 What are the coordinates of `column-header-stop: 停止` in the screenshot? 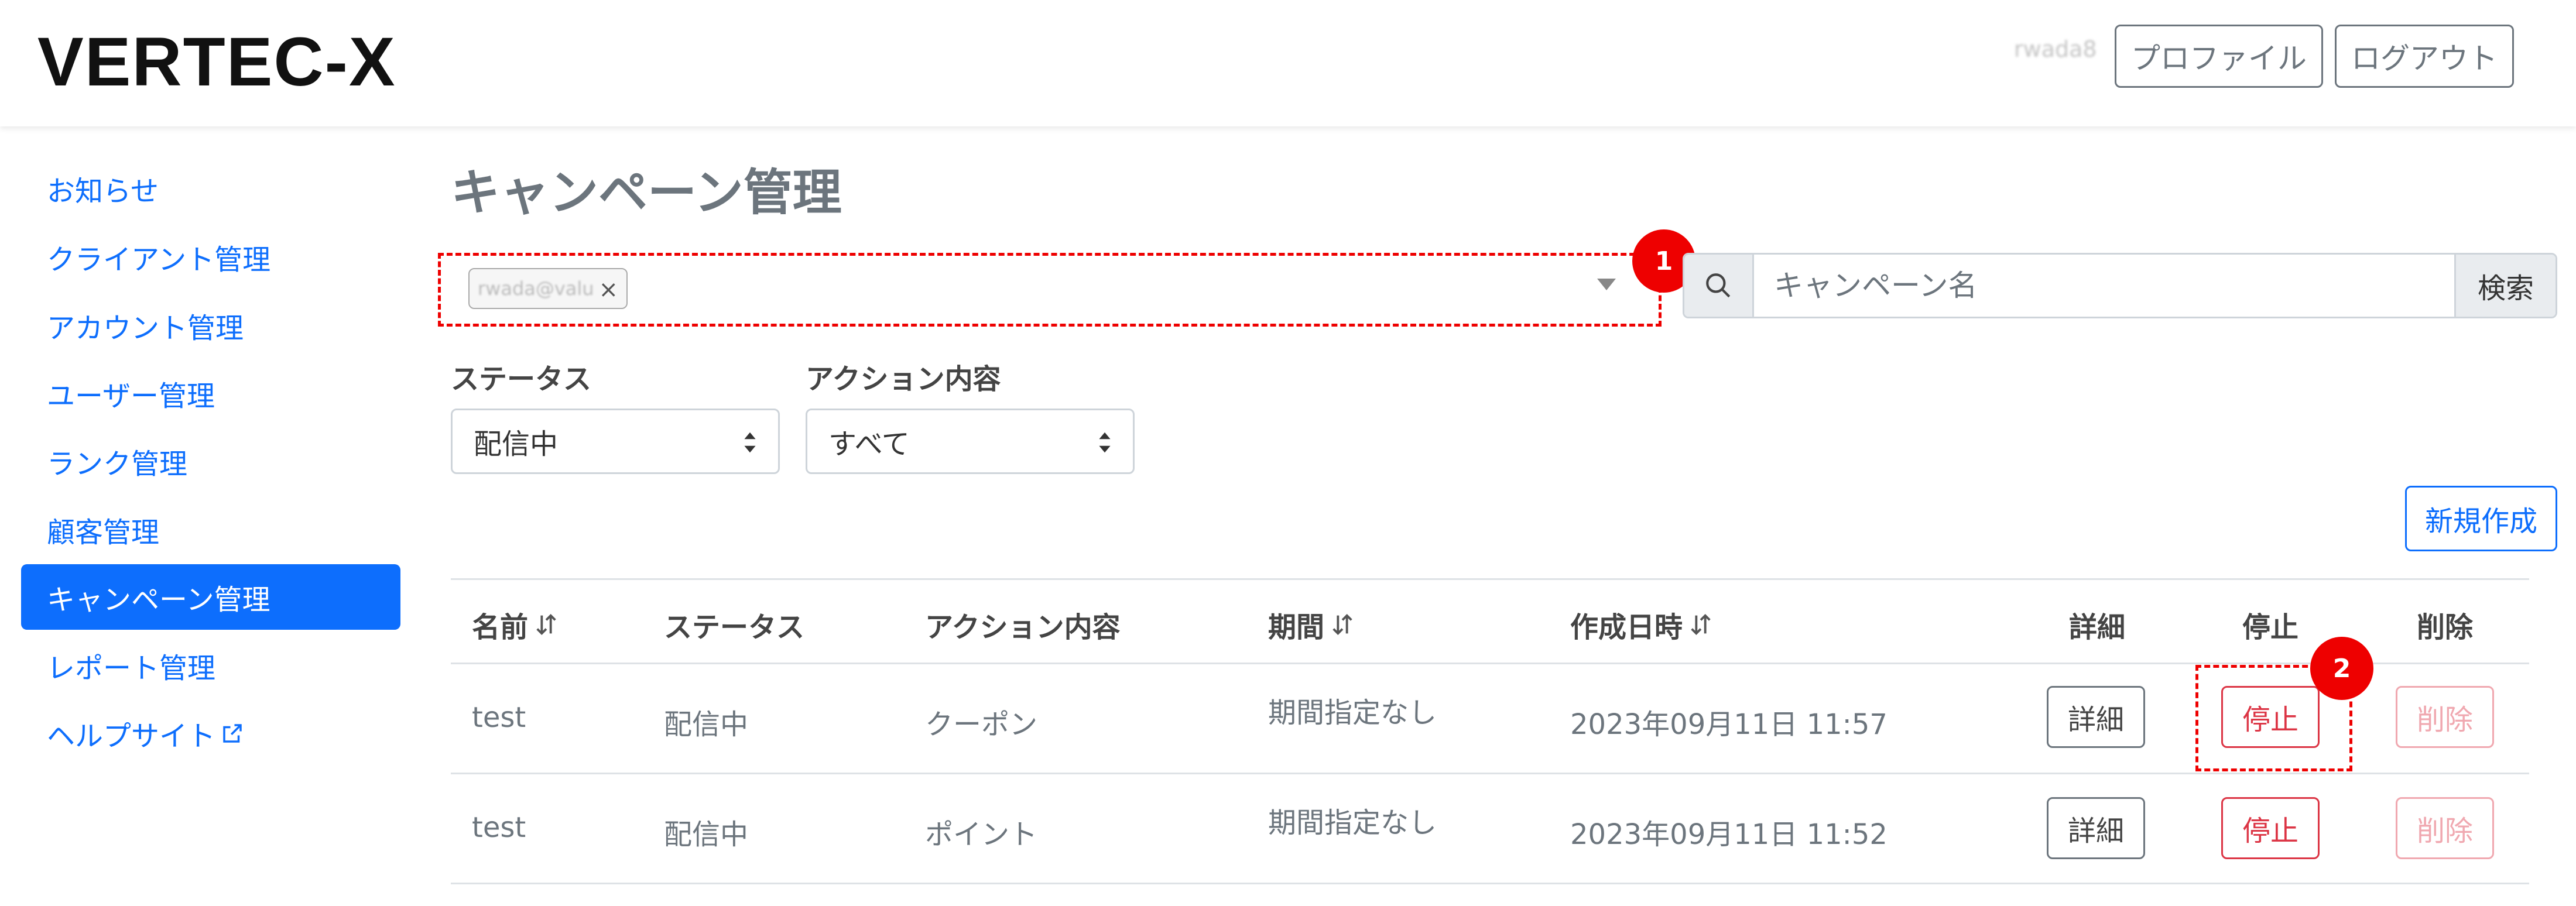 It's located at (2270, 628).